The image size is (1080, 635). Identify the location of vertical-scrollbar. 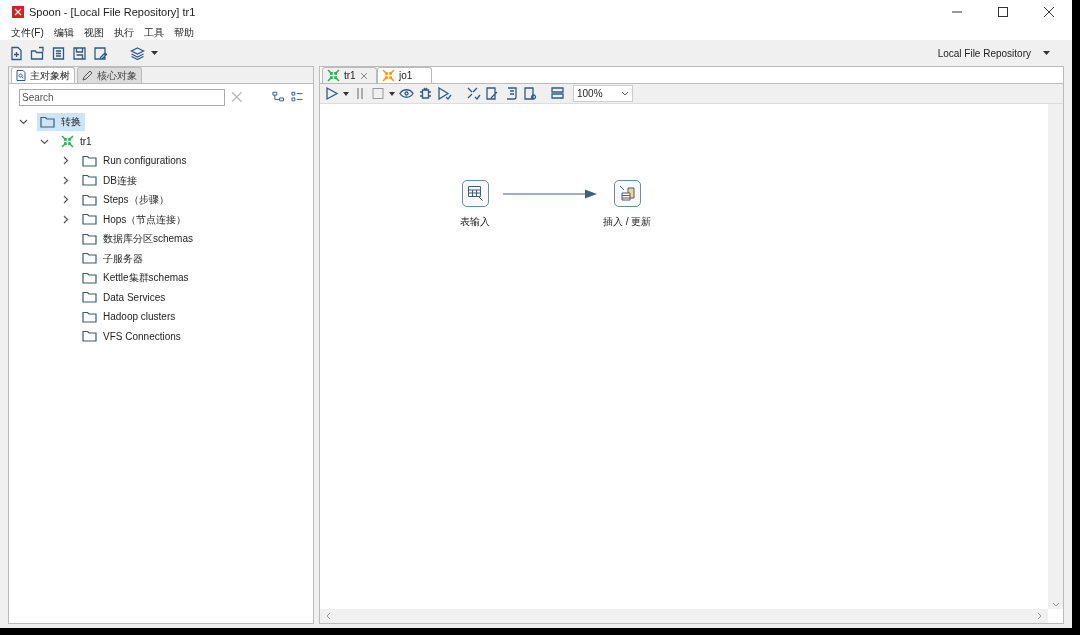
(1055, 356).